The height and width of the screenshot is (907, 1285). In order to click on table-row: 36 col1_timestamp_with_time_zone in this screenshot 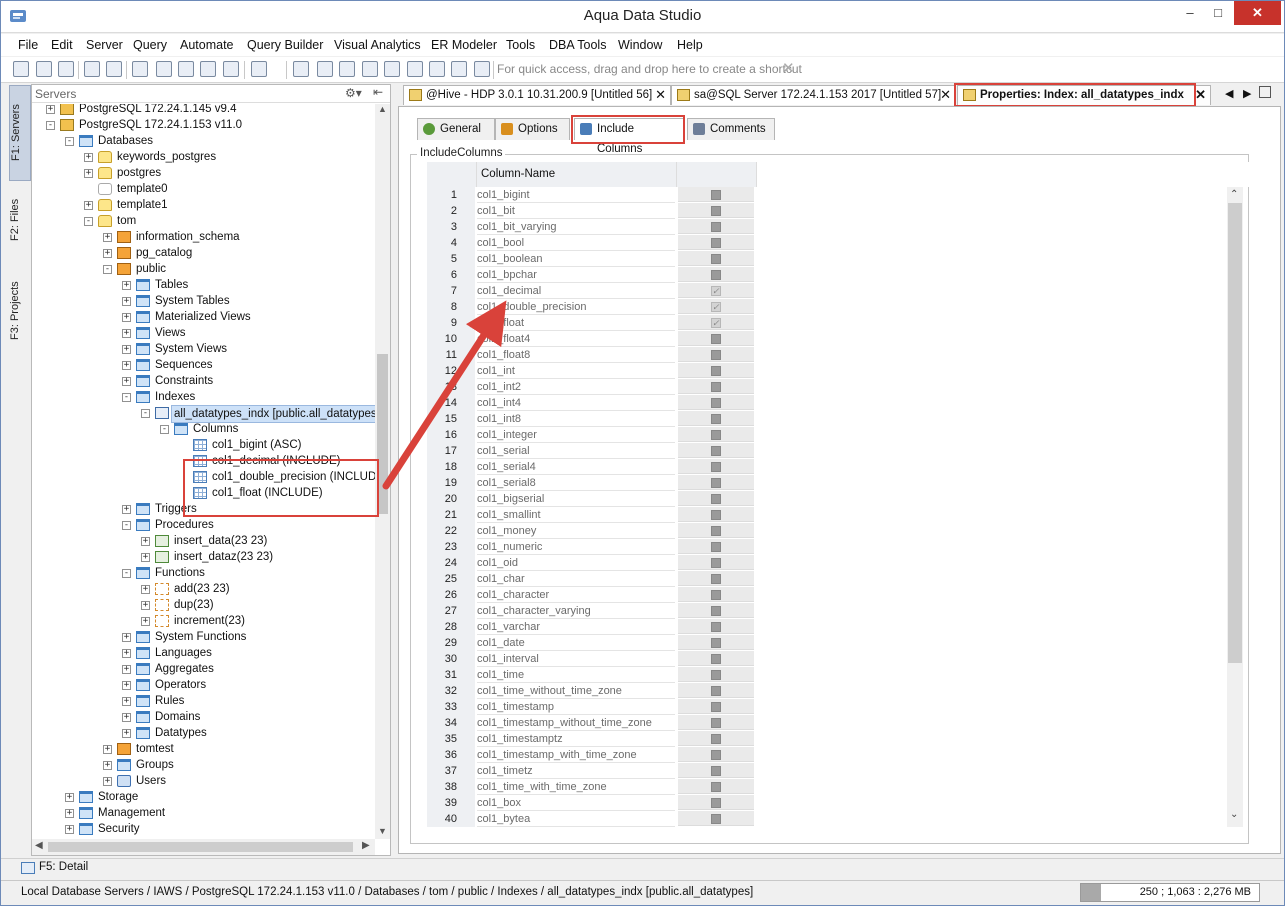, I will do `click(827, 755)`.